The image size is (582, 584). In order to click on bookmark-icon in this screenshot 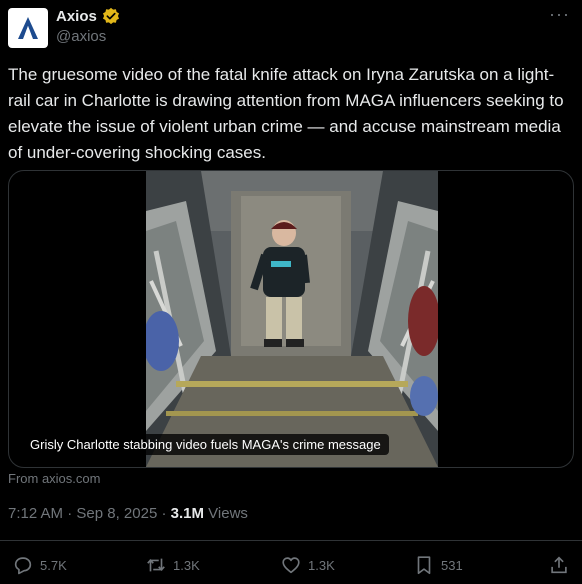, I will do `click(424, 565)`.